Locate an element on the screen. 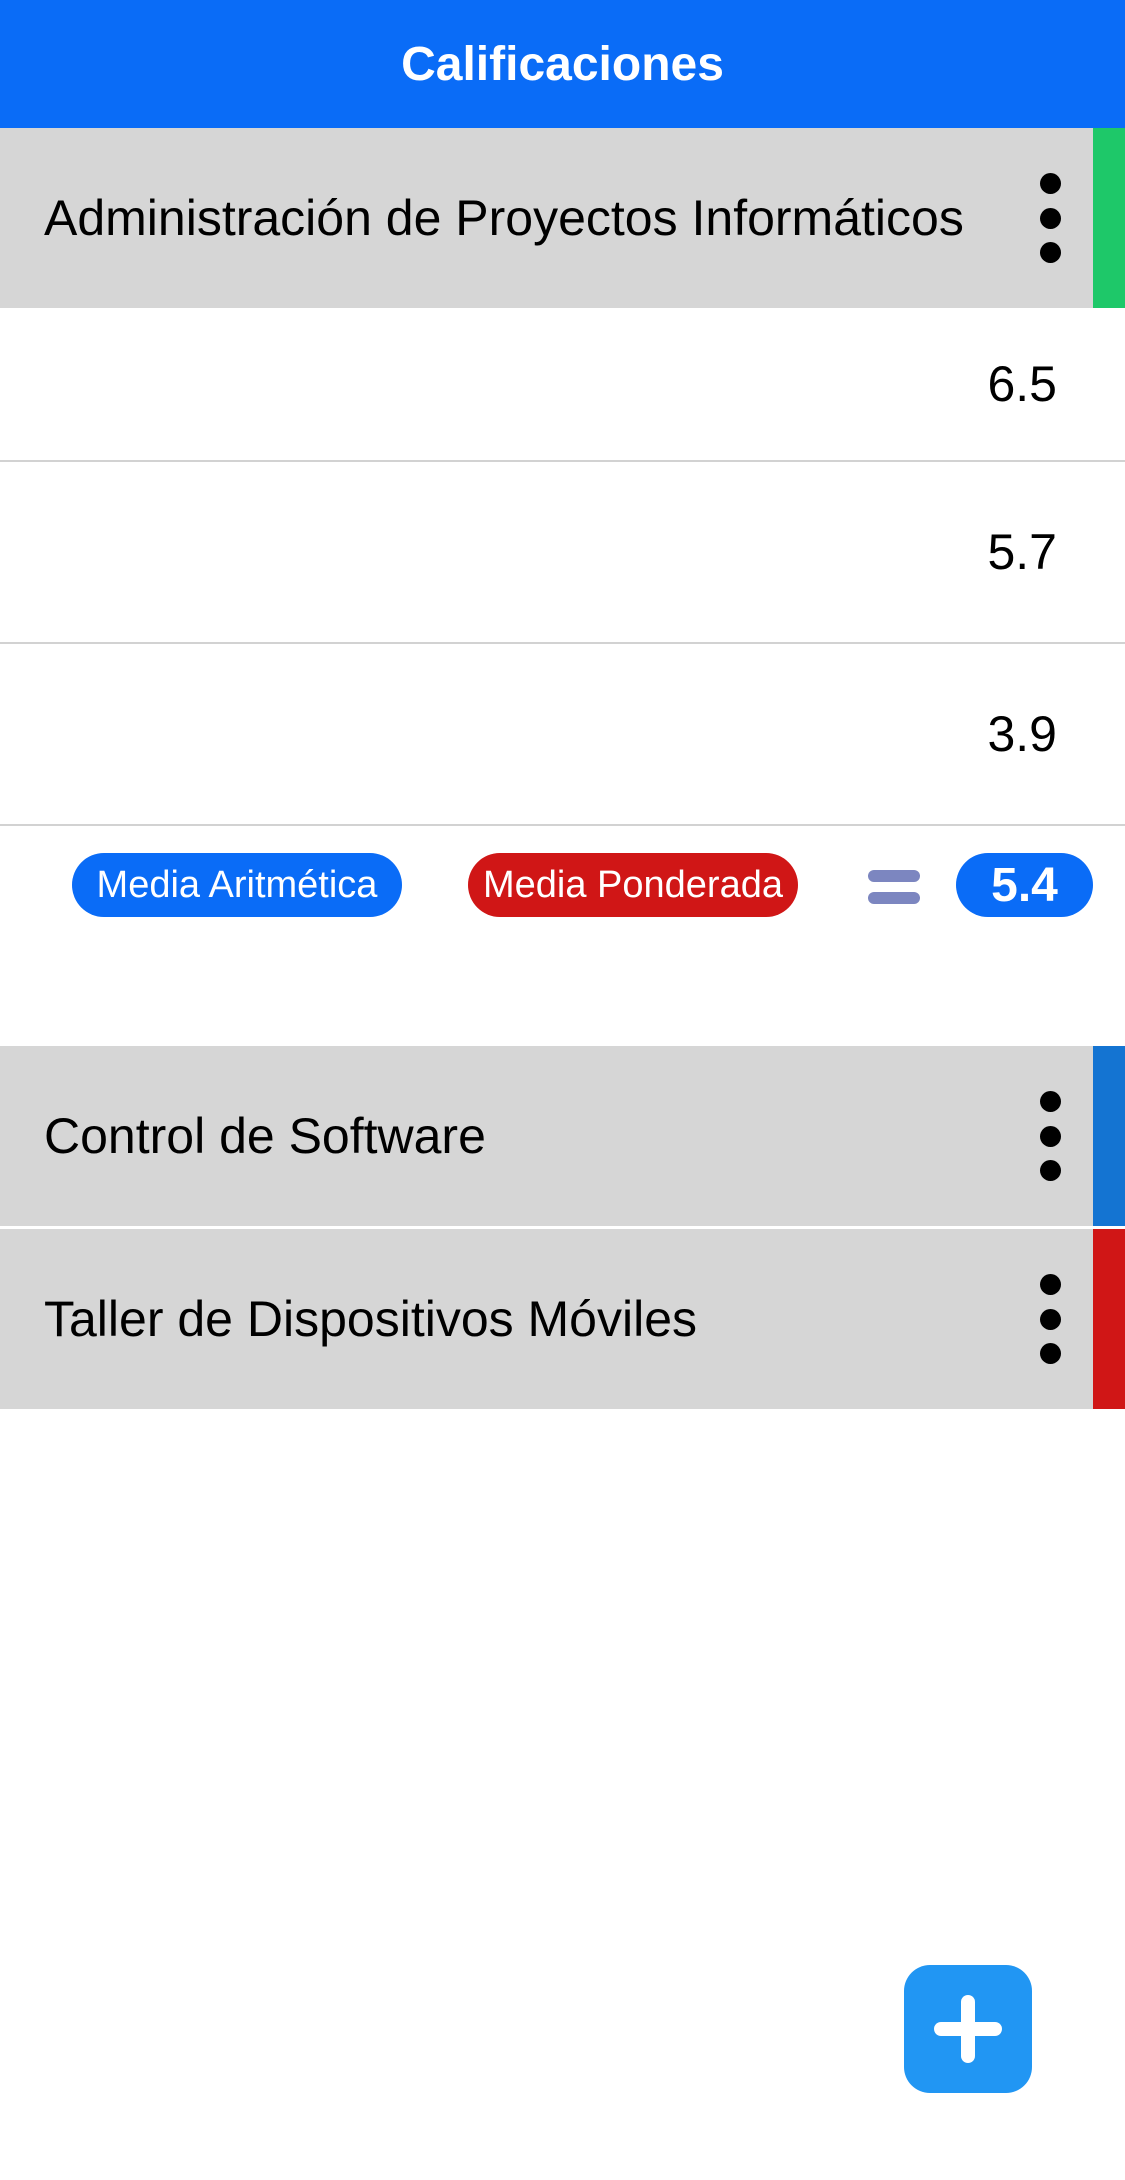 The height and width of the screenshot is (2180, 1125). arithmetic-mean-button: Media Aritmética is located at coordinates (237, 885).